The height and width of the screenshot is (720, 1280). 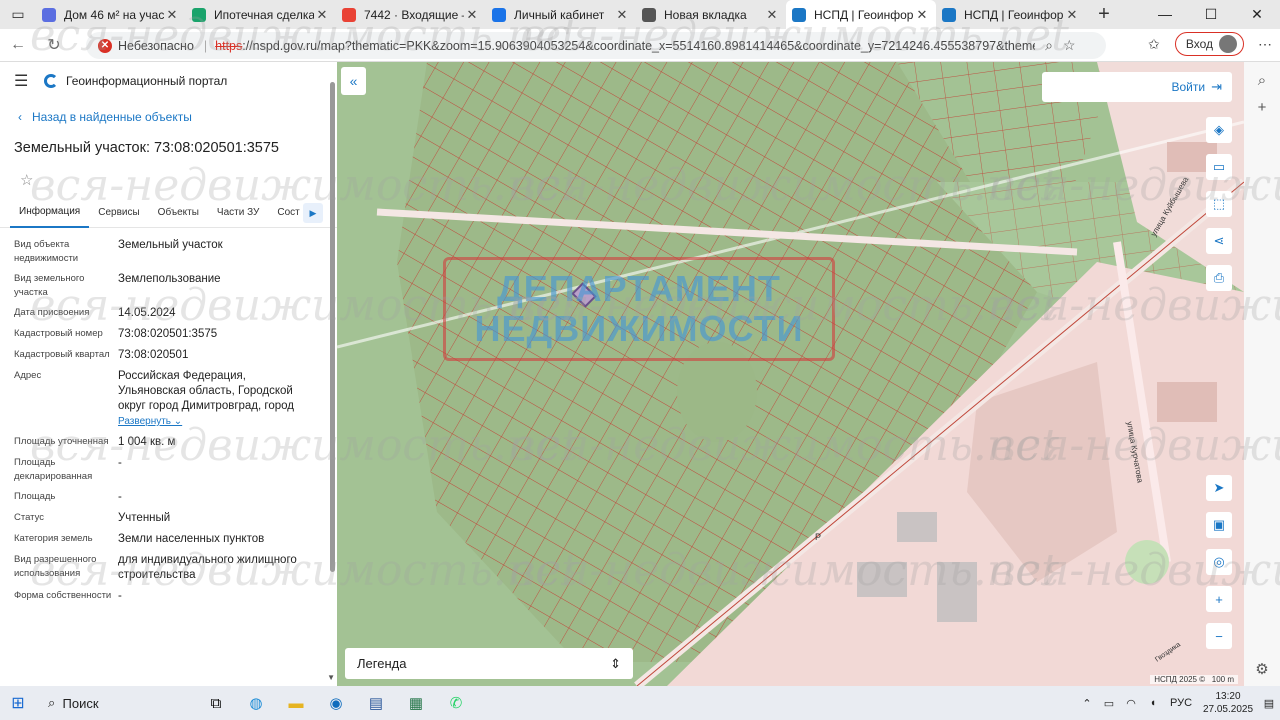 I want to click on property-value: Землепользование, so click(x=169, y=279).